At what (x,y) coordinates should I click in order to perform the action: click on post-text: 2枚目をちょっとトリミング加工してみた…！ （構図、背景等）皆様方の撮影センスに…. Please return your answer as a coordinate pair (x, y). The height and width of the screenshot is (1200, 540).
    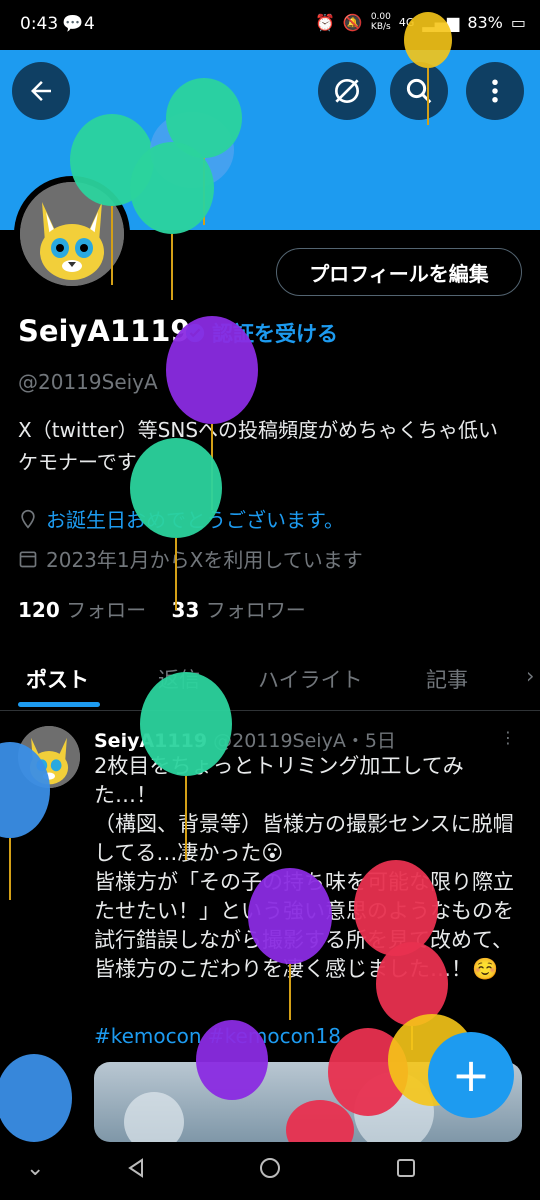
    Looking at the image, I should click on (304, 867).